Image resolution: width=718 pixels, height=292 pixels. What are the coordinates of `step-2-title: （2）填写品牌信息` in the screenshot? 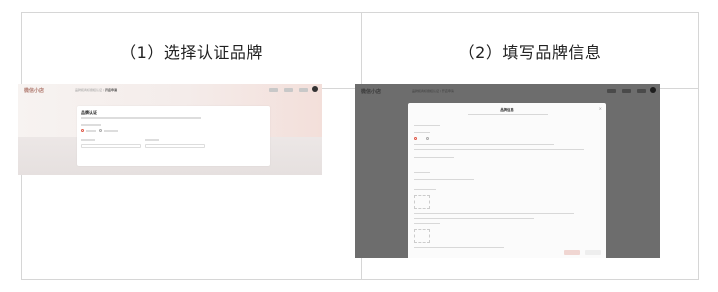 It's located at (530, 52).